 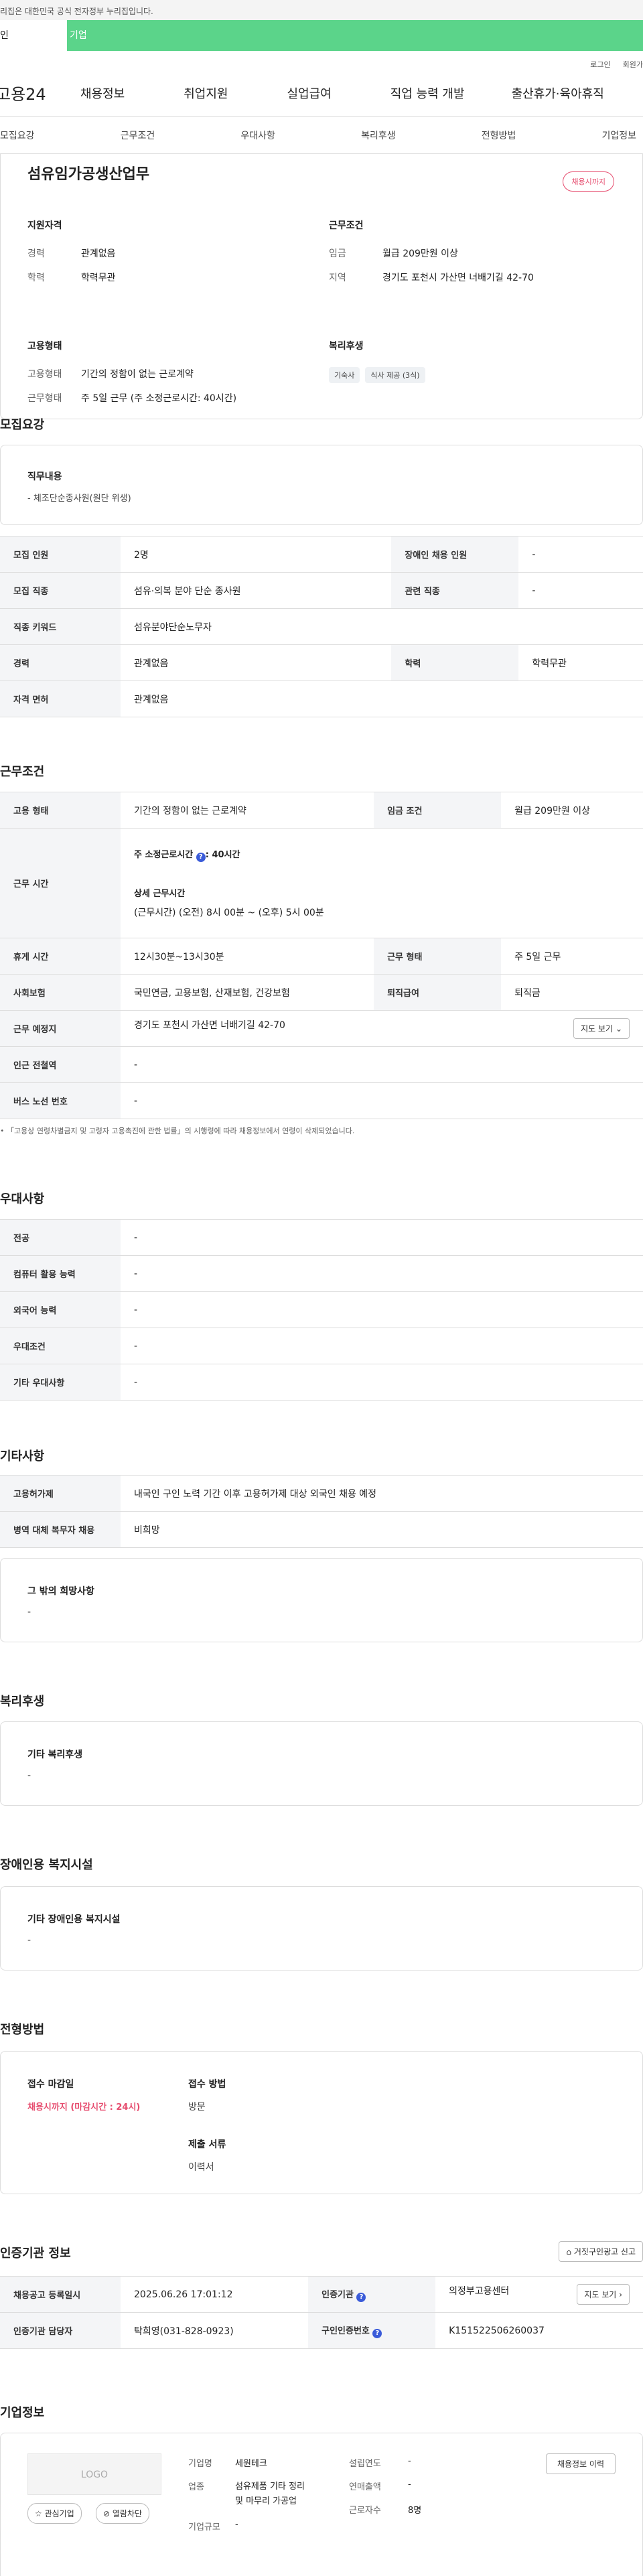 I want to click on section-nav-selection: 전형방법, so click(x=499, y=135).